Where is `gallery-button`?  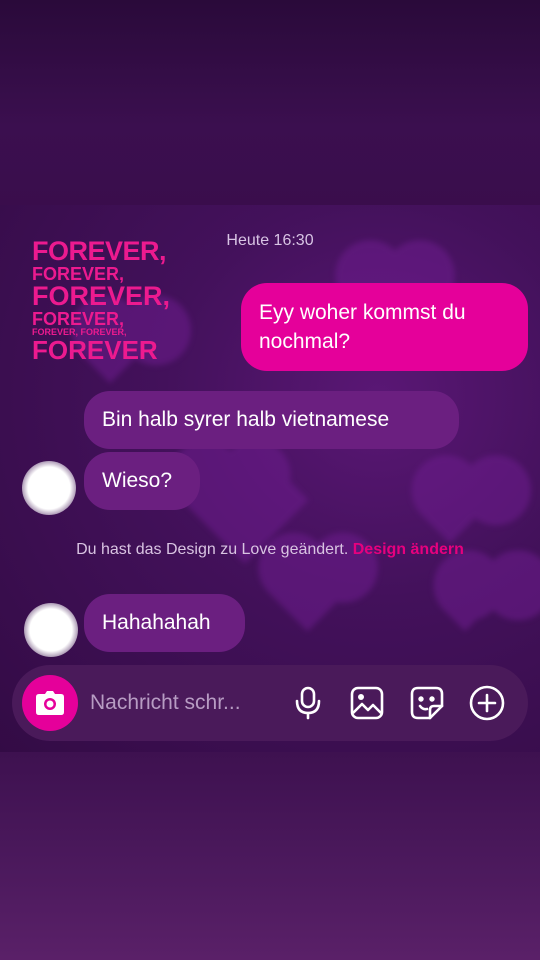 gallery-button is located at coordinates (367, 703).